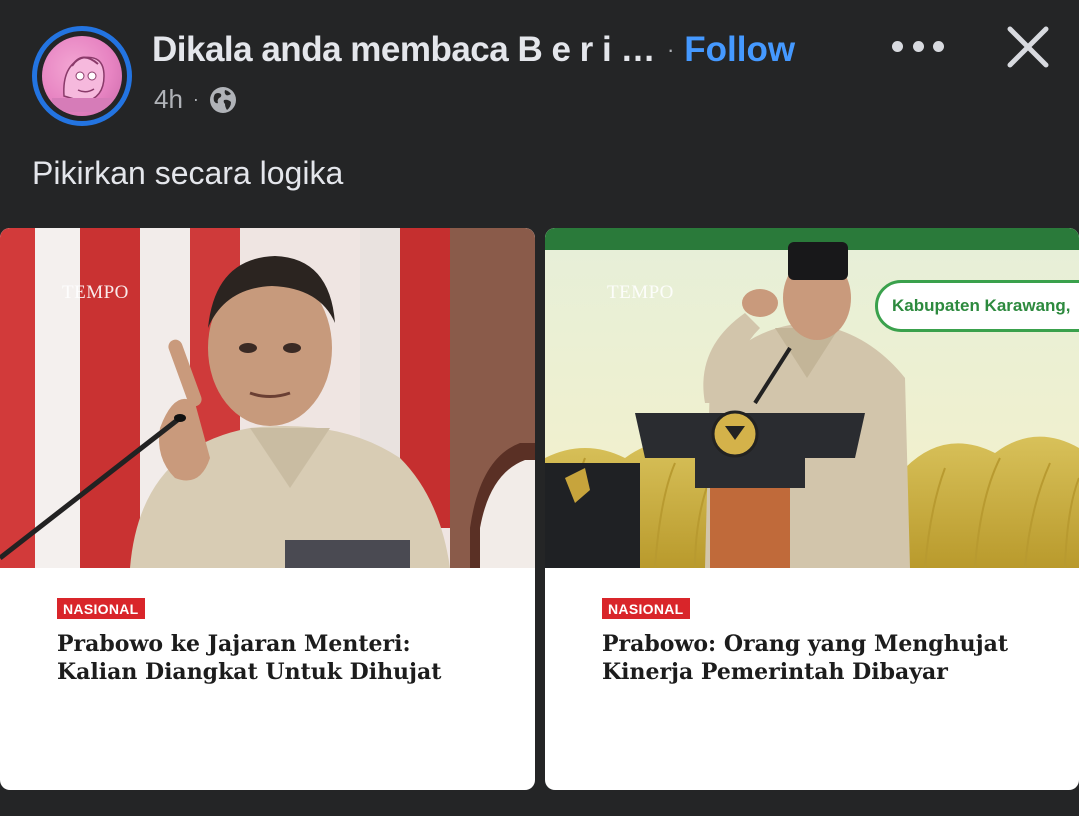  Describe the element at coordinates (168, 99) in the screenshot. I see `post-time: 4h` at that location.